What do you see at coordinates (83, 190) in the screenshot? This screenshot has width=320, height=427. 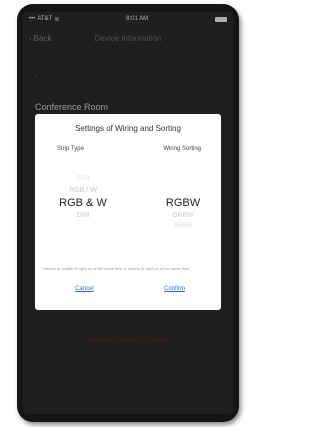 I see `picker-option: RGB / W` at bounding box center [83, 190].